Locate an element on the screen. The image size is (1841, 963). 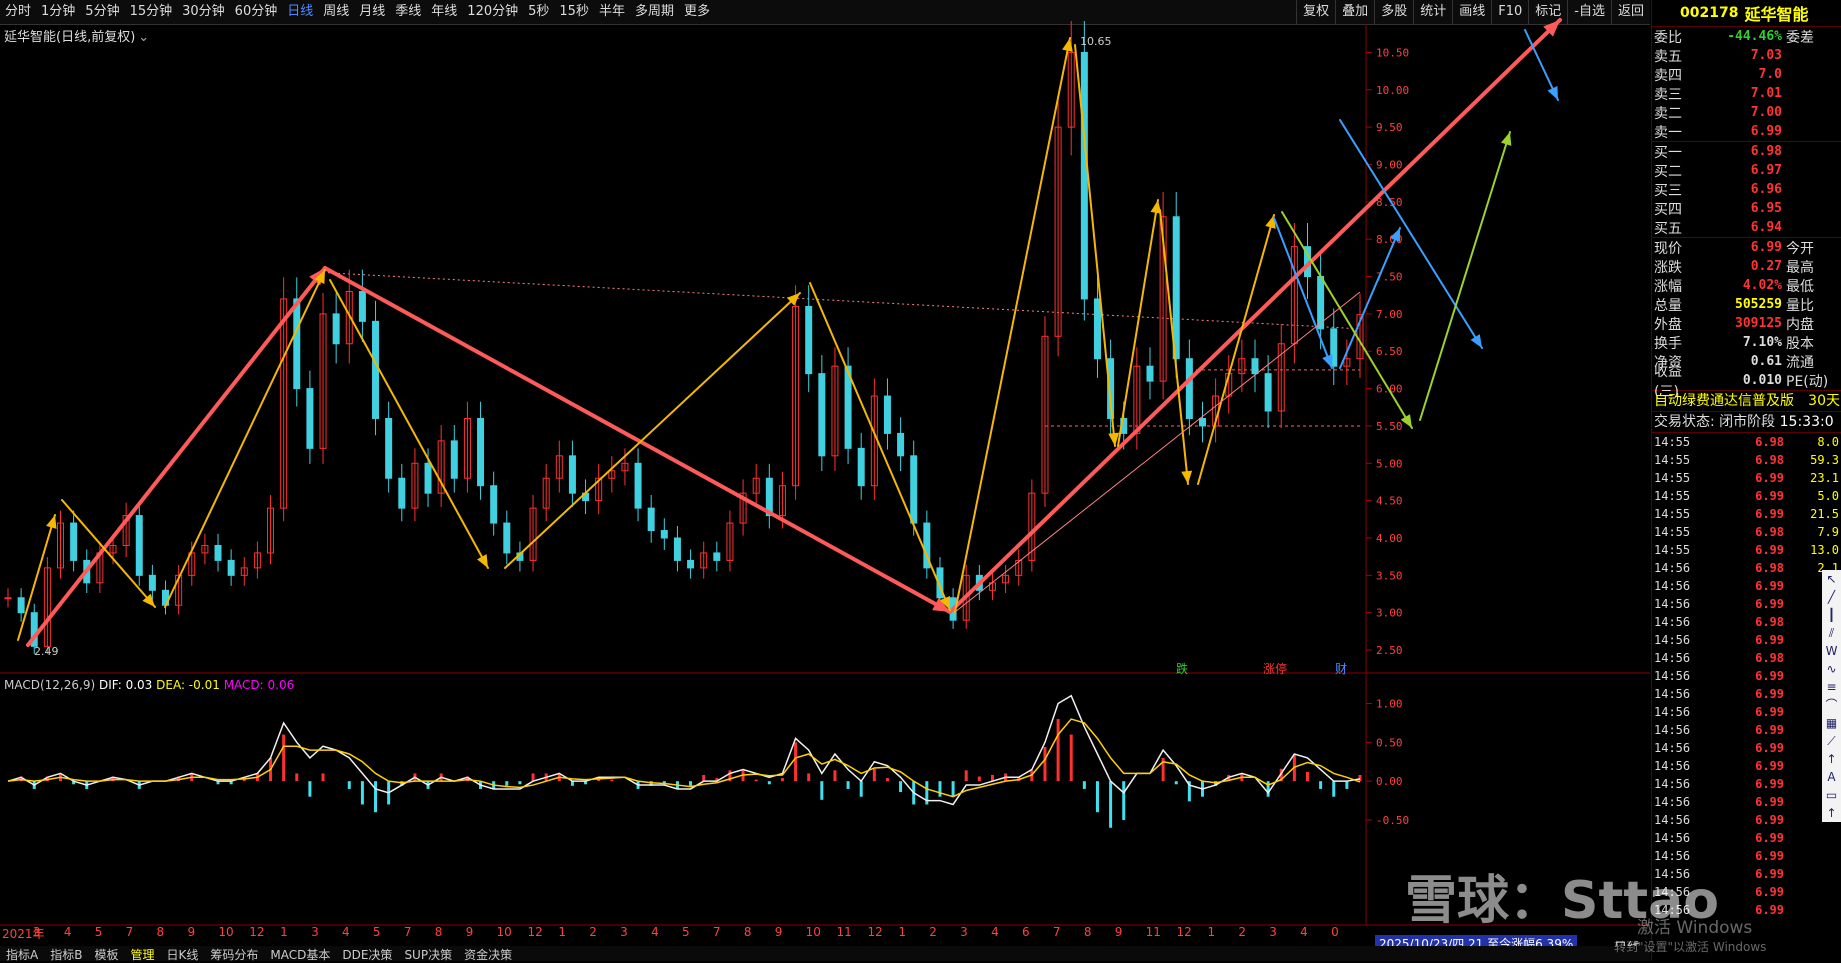
price-tick-label: 9.50 is located at coordinates (1389, 127).